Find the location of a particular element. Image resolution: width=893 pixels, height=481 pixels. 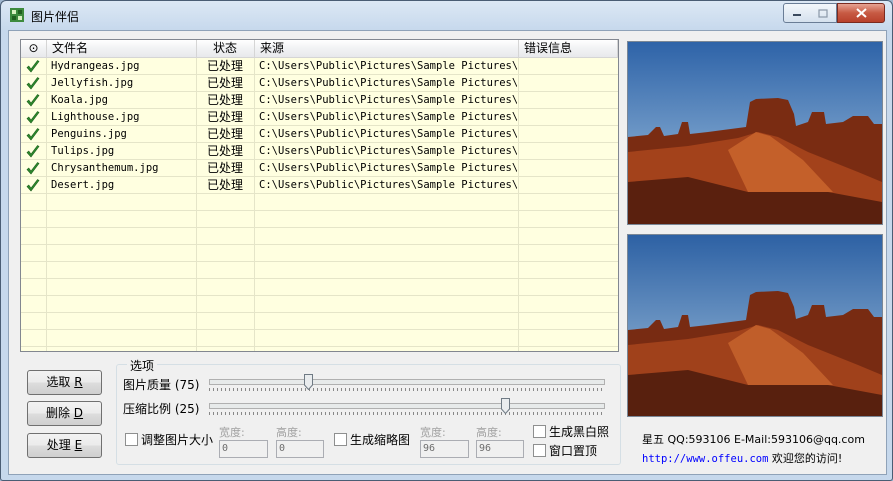

thumb-width-input: 96 is located at coordinates (444, 449).